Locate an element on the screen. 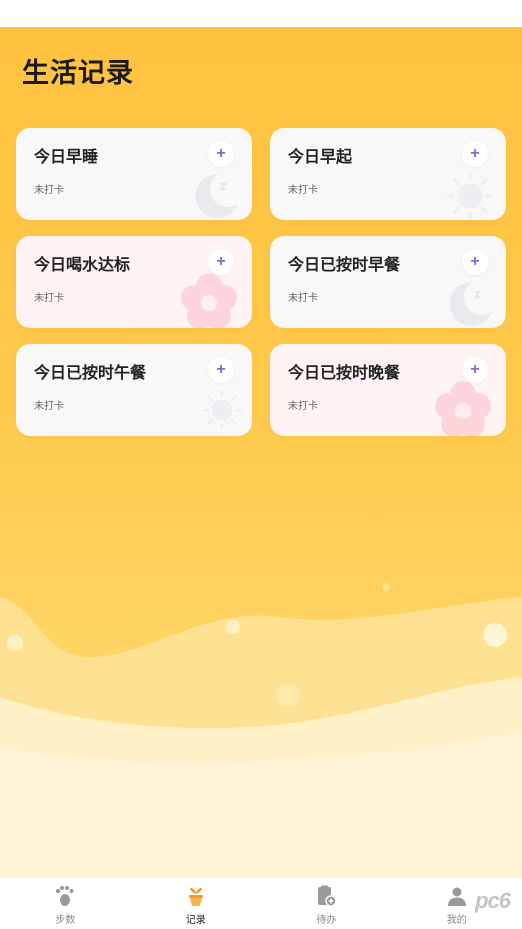  plus-icon: + is located at coordinates (221, 369).